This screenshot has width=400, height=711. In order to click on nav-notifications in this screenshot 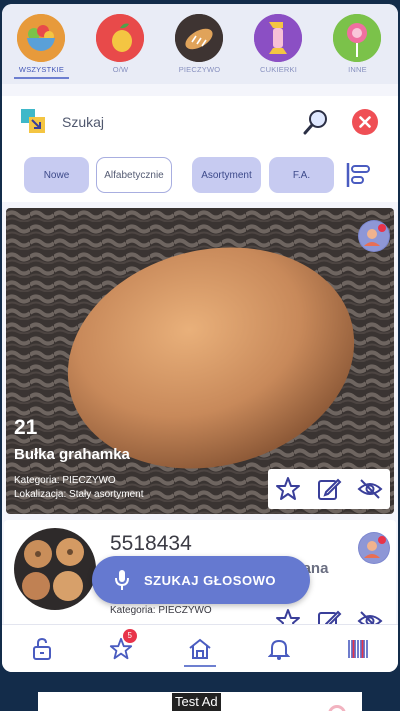, I will do `click(279, 649)`.